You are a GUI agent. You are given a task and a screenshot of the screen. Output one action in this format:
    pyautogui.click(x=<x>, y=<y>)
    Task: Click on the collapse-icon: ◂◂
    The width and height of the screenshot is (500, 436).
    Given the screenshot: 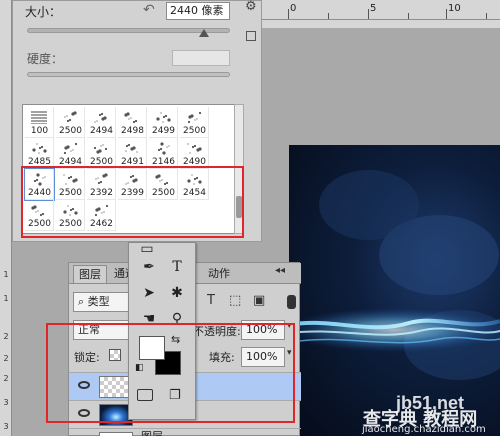 What is the action you would take?
    pyautogui.click(x=280, y=270)
    